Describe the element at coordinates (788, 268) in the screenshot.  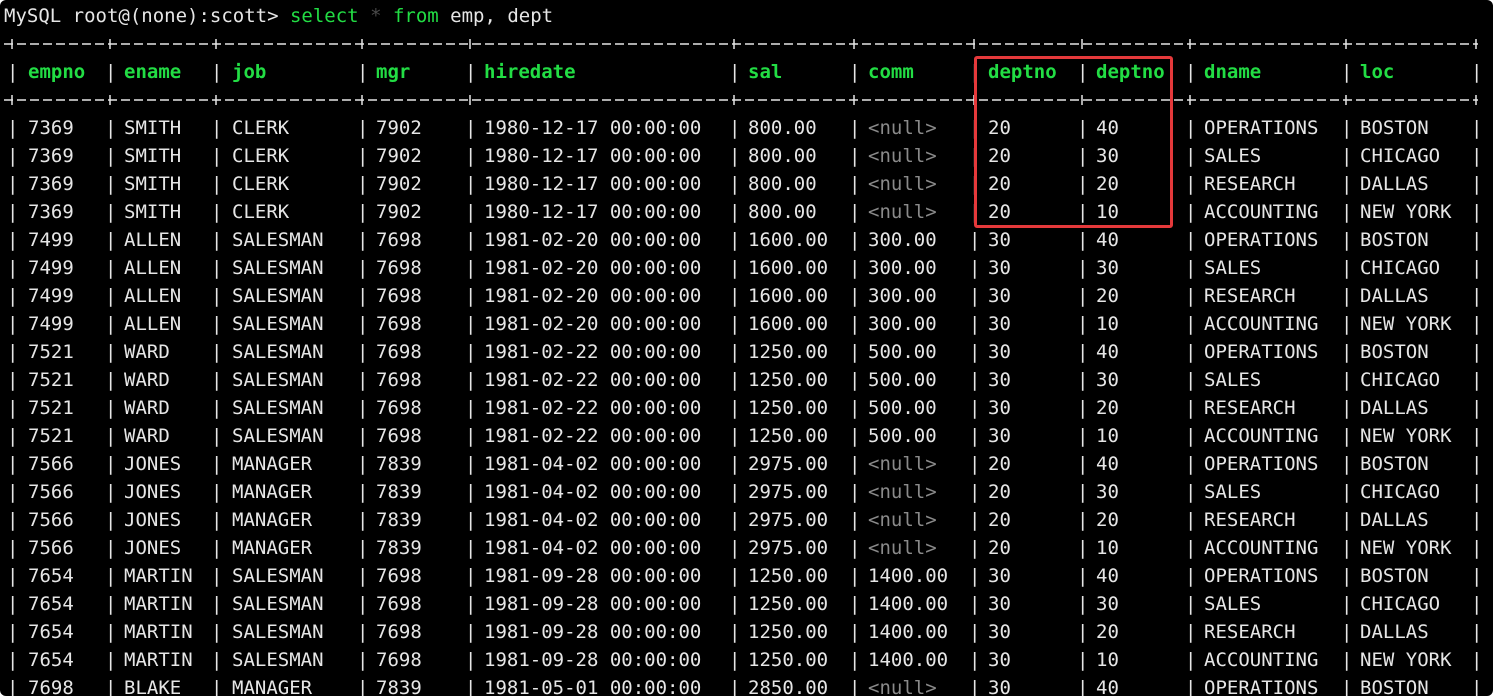
I see `table-cell-sal: 1600.00` at that location.